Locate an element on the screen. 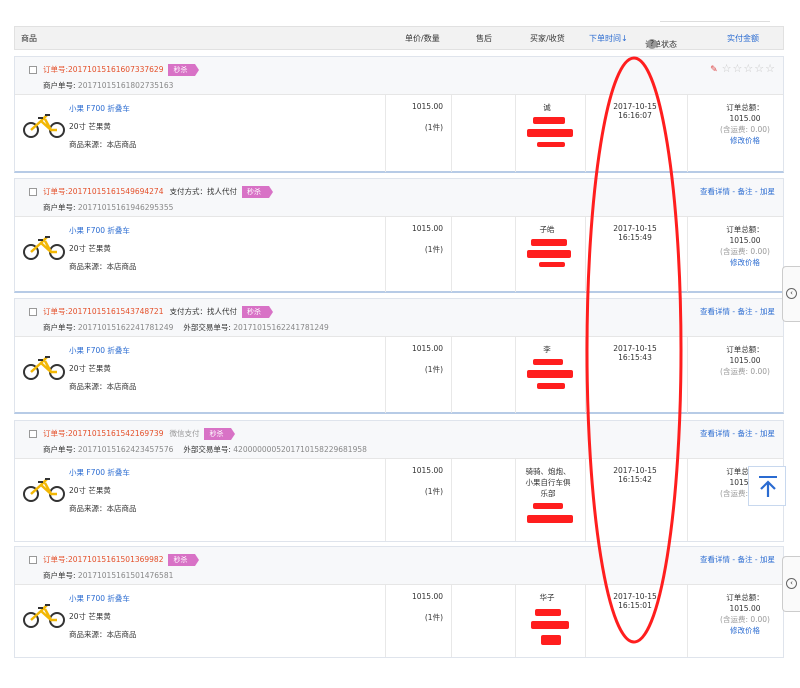 The image size is (800, 688). column-header: 商品 单价/数量 售后 买家/收货 下单时间↓ 订单状态? 实付金额 is located at coordinates (399, 38).